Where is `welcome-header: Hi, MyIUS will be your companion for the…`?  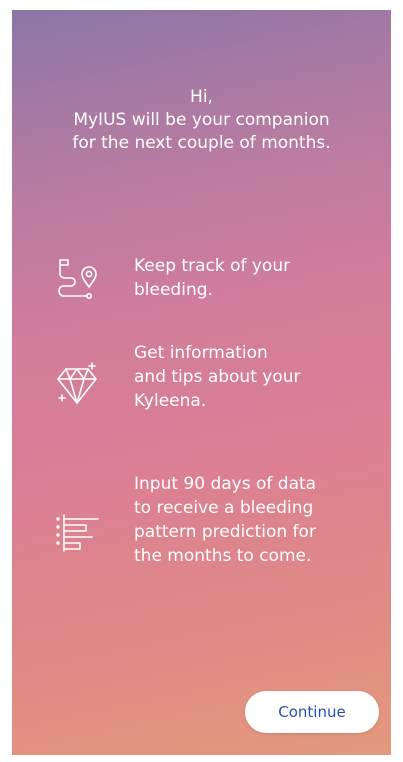
welcome-header: Hi, MyIUS will be your companion for the… is located at coordinates (201, 120).